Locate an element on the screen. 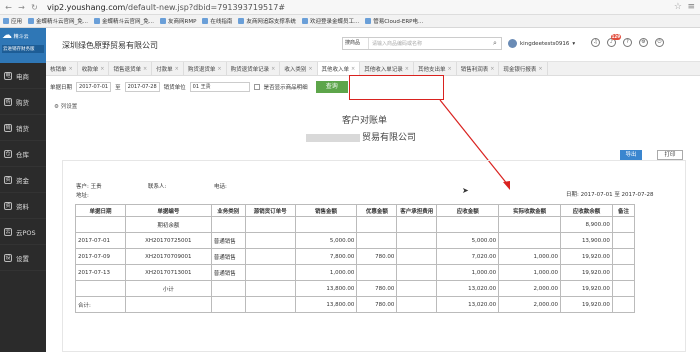 The width and height of the screenshot is (700, 352). bookmark-apps: 应用 is located at coordinates (12, 21).